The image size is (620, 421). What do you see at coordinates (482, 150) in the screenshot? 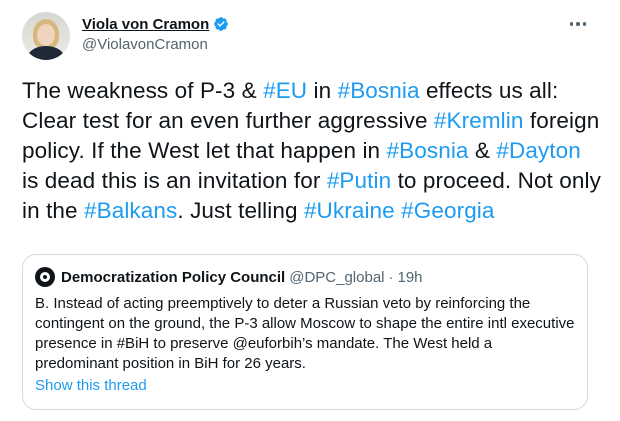
I see `tweet-text-segment: &` at bounding box center [482, 150].